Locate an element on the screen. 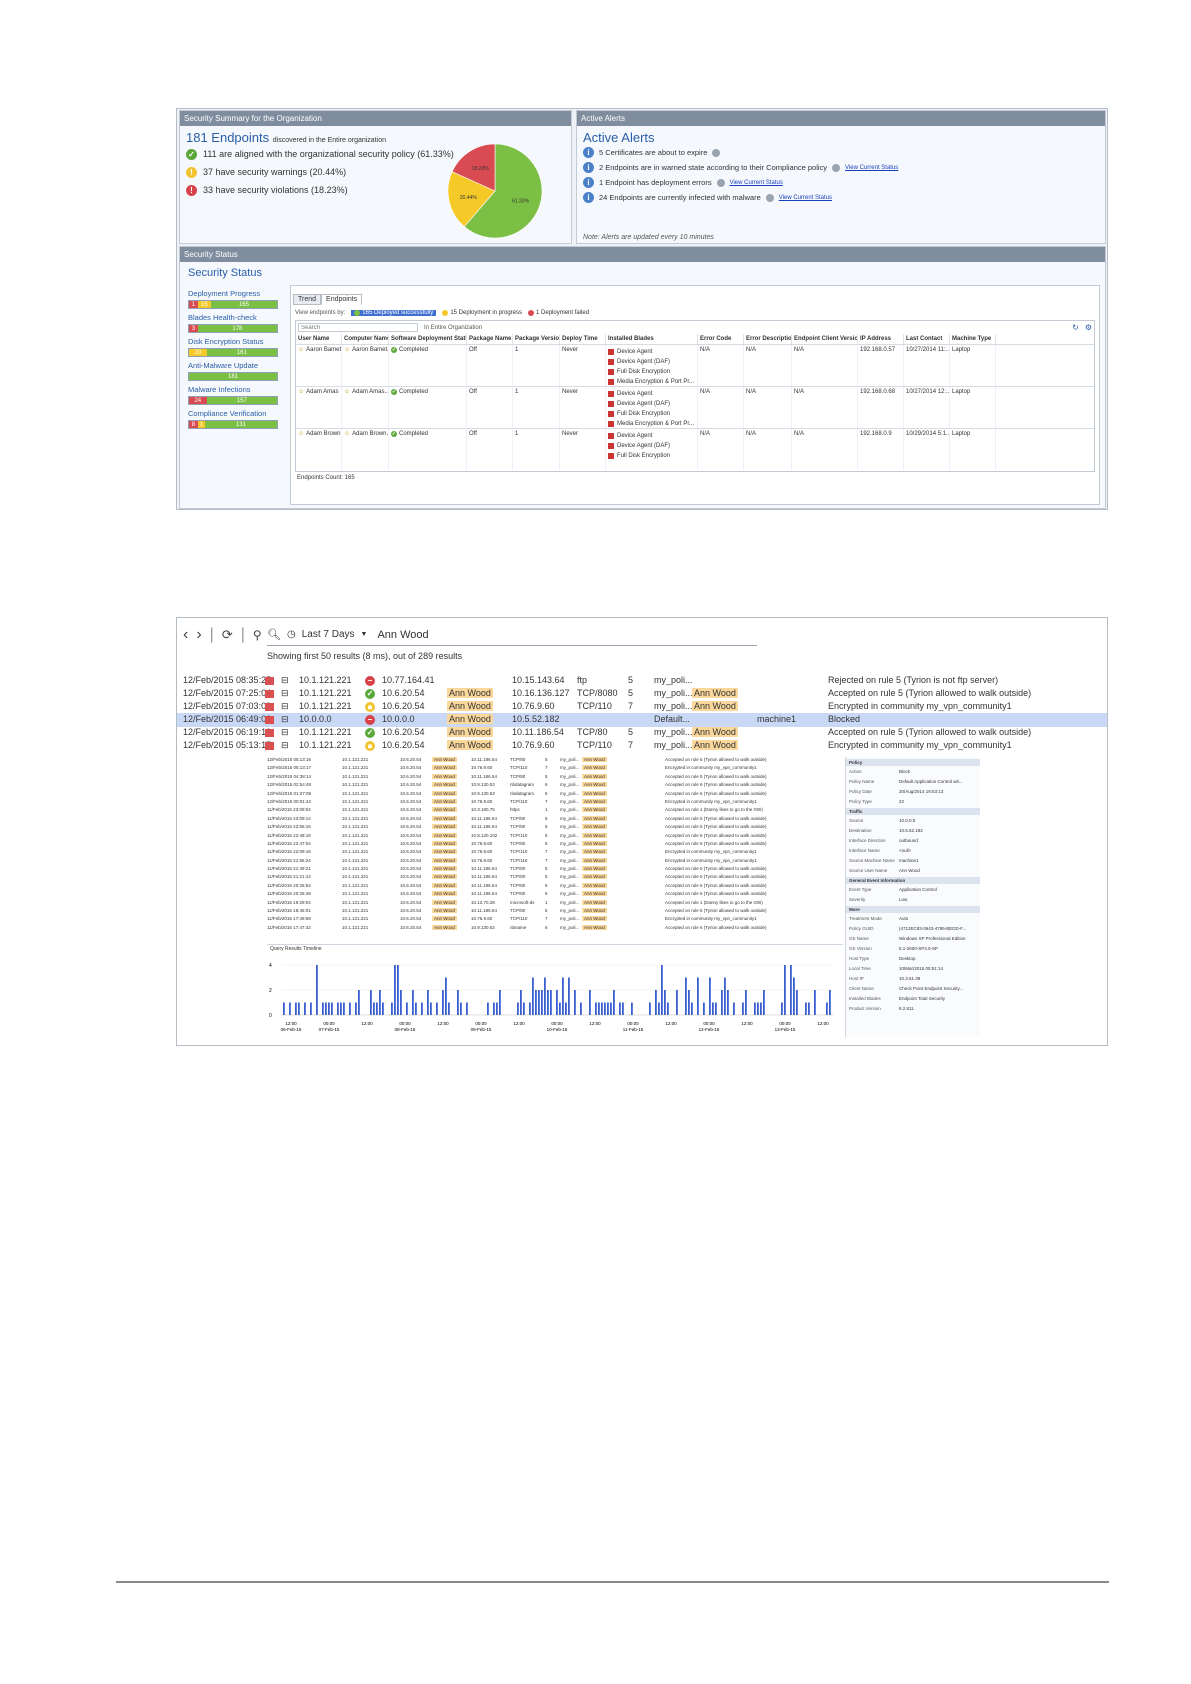 This screenshot has width=1191, height=1684. query-text: Ann Wood is located at coordinates (402, 635).